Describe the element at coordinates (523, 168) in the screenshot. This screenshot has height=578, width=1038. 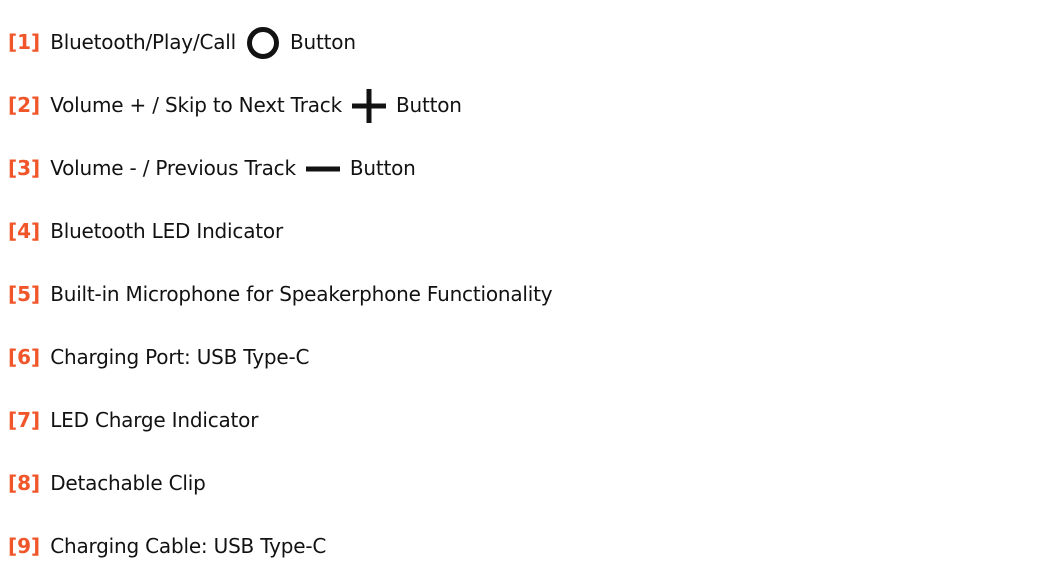
I see `list-item: [3] Volume - / Previous Track Button` at that location.